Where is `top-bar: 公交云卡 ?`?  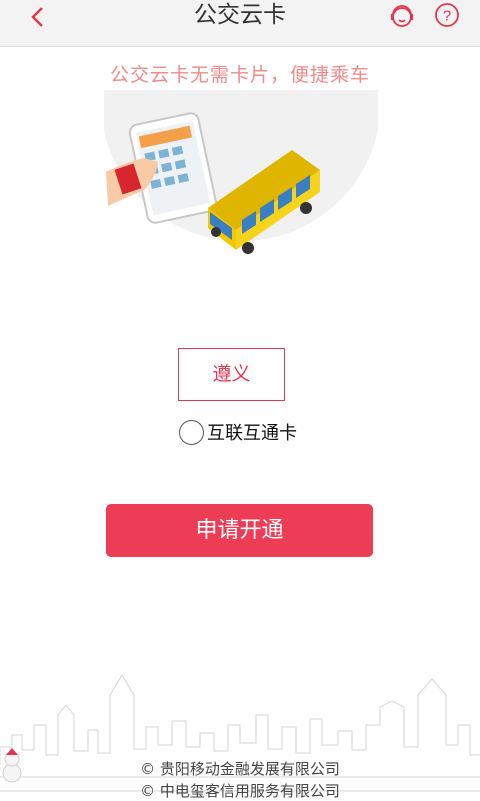 top-bar: 公交云卡 ? is located at coordinates (240, 23).